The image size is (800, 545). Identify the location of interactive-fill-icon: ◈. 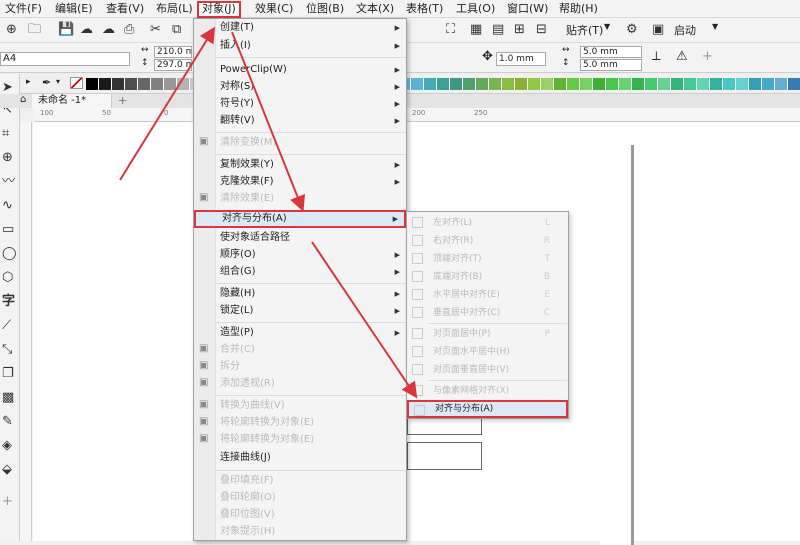
(7, 446).